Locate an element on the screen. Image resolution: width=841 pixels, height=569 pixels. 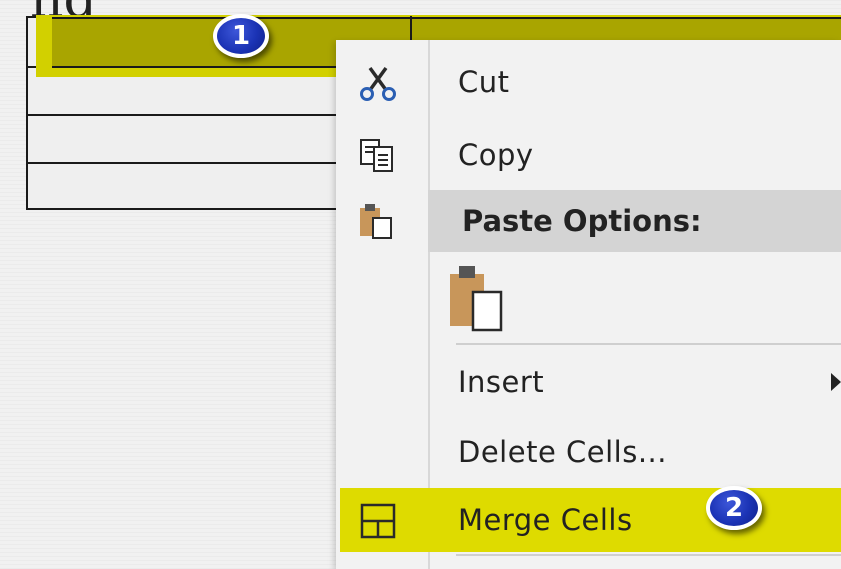
callout-step-1: 1 is located at coordinates (241, 36).